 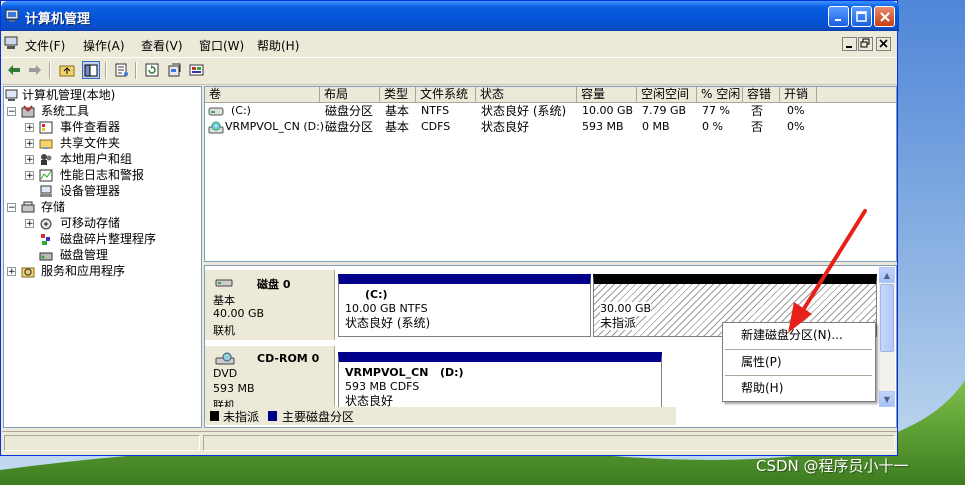 I want to click on disk-pane-scrollbar: ▲ ▼, so click(x=887, y=337).